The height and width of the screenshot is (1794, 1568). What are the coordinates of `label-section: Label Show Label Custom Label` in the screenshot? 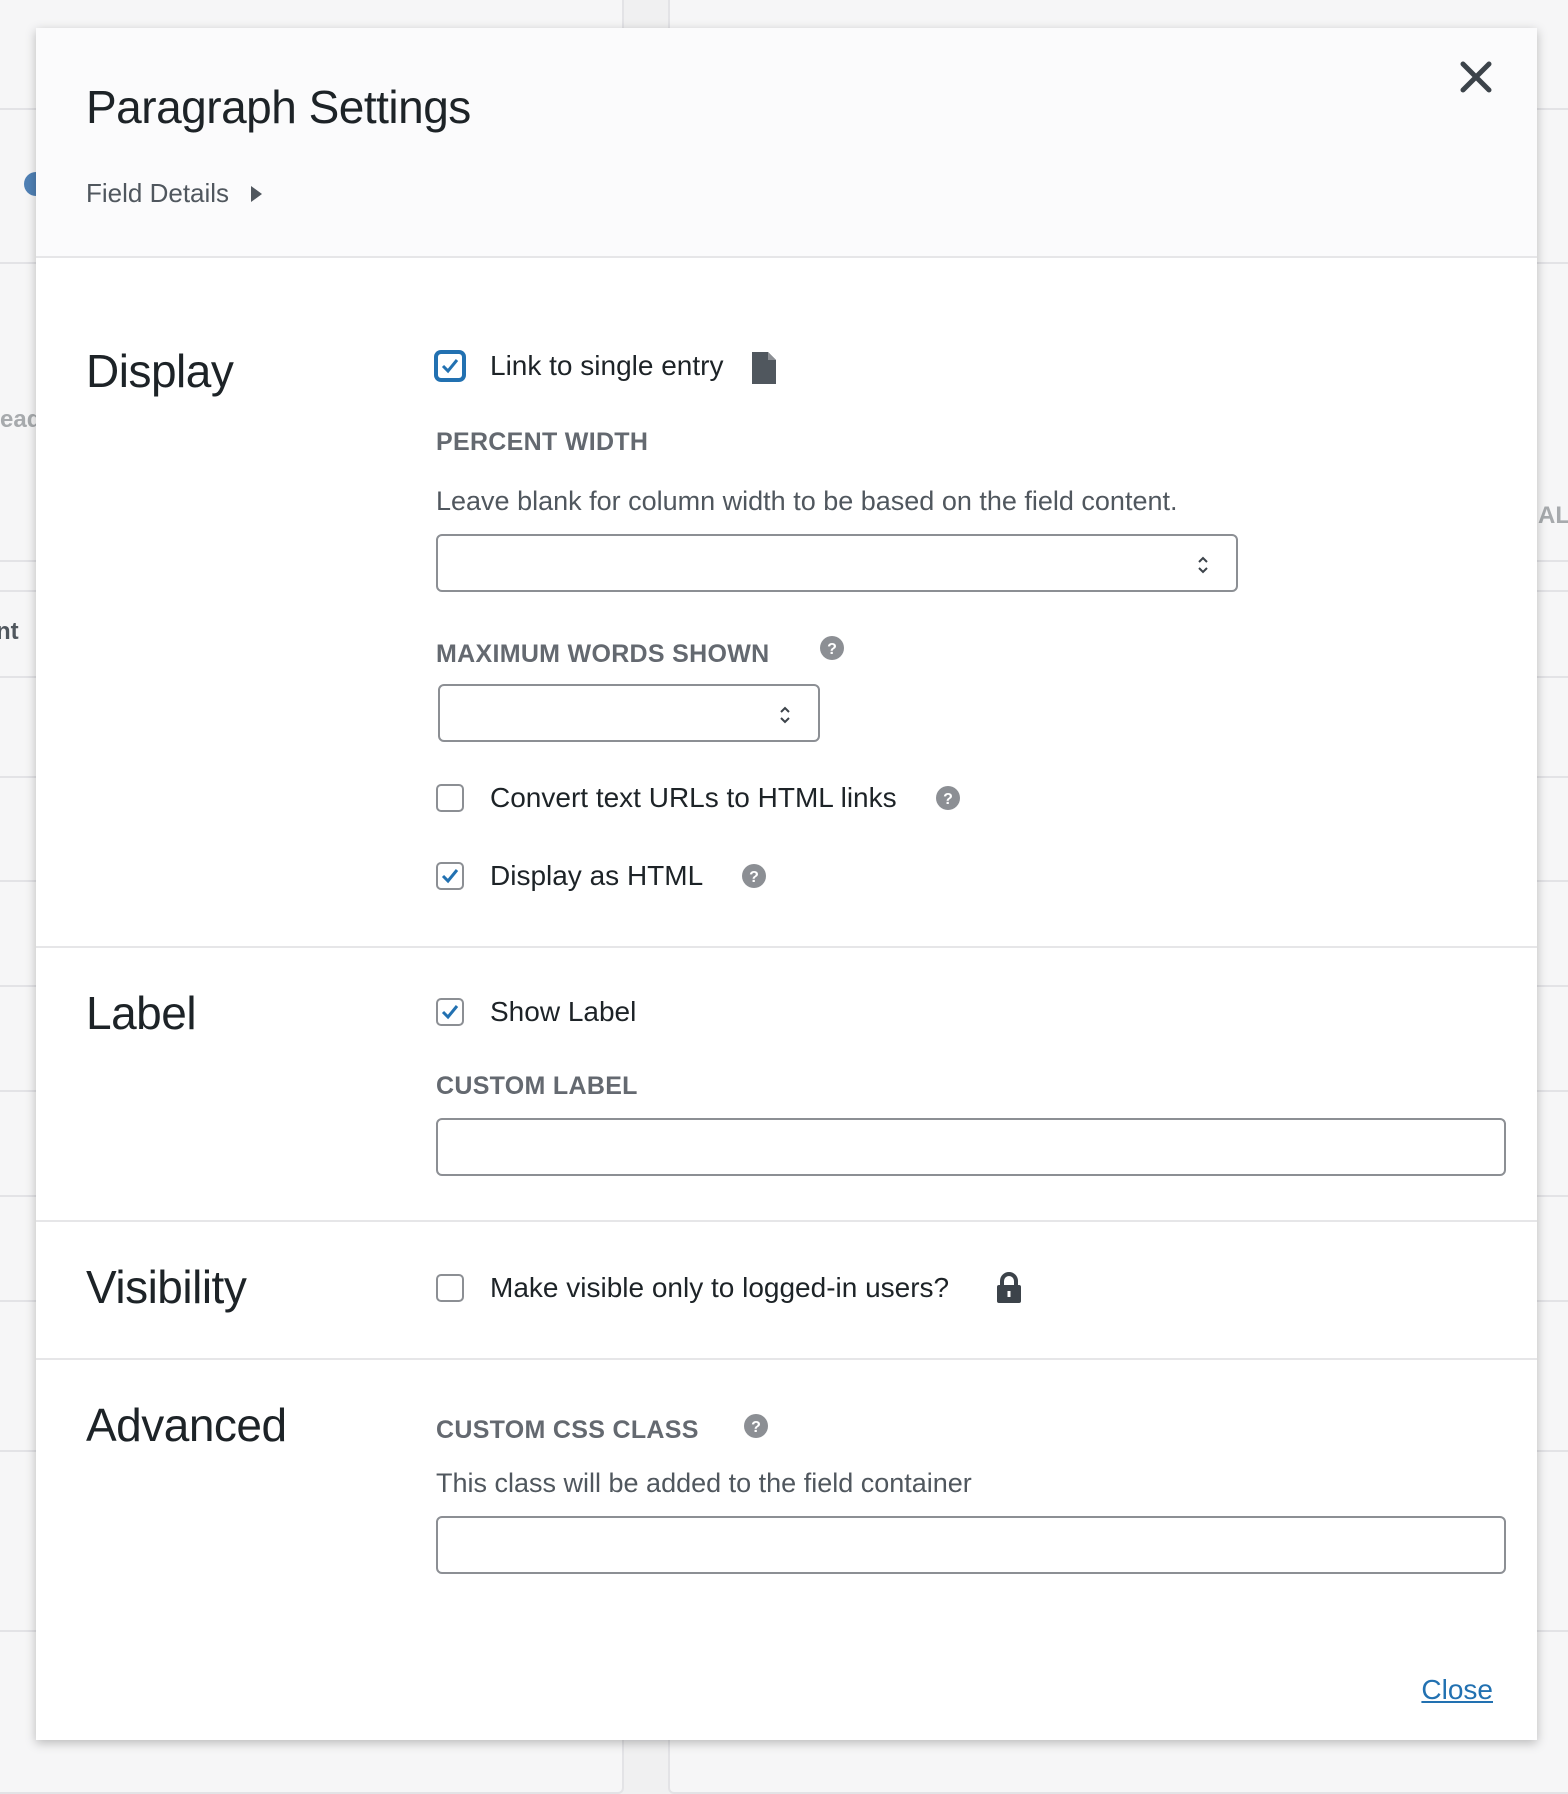 It's located at (786, 1084).